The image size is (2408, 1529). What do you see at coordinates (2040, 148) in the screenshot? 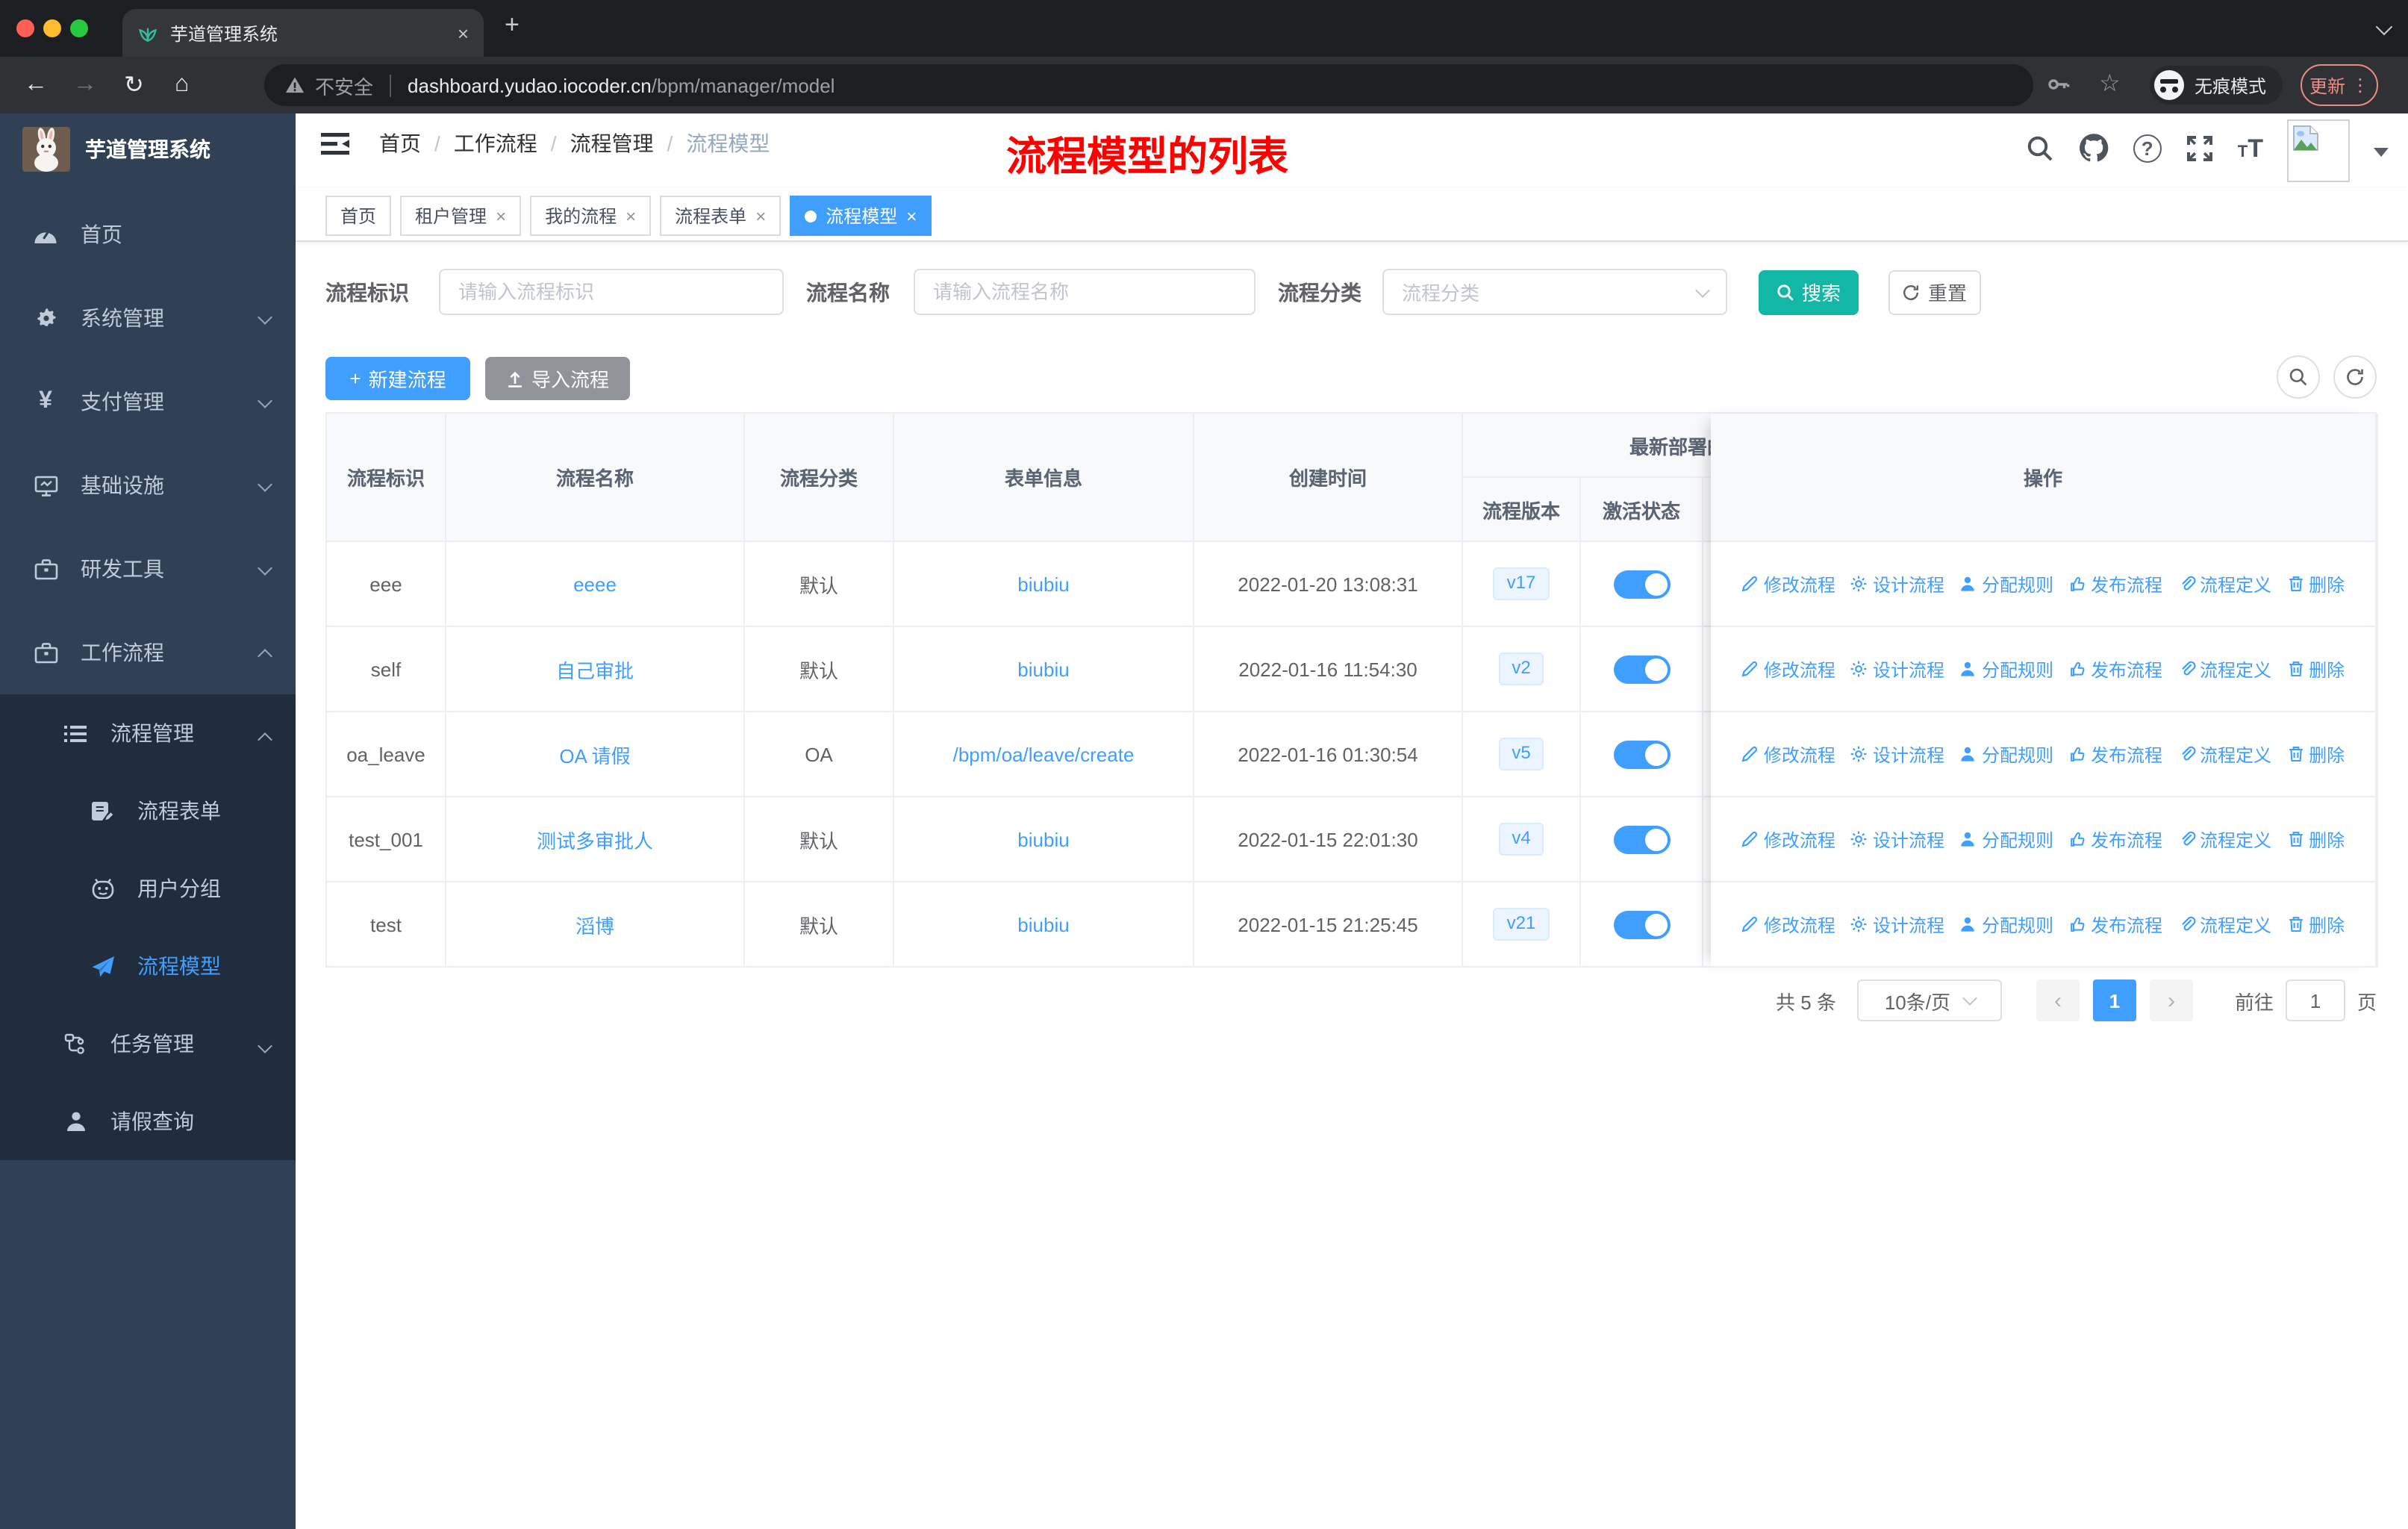
I see `search-icon` at bounding box center [2040, 148].